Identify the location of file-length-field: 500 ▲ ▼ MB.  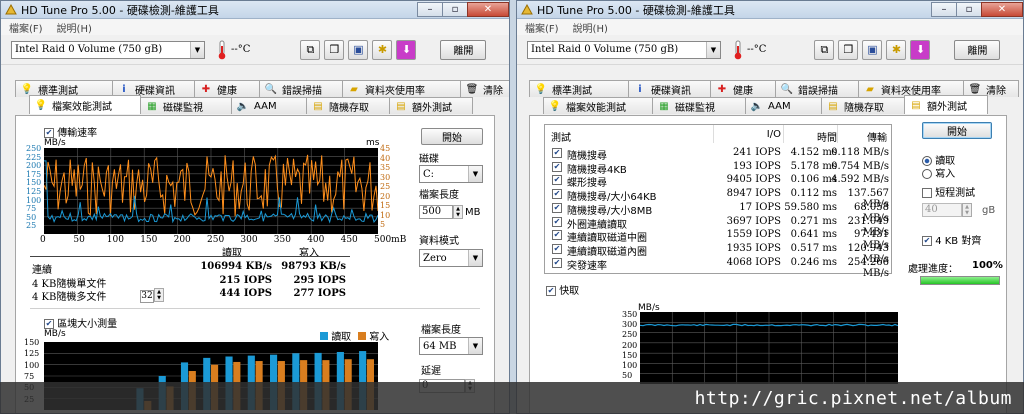
(450, 212).